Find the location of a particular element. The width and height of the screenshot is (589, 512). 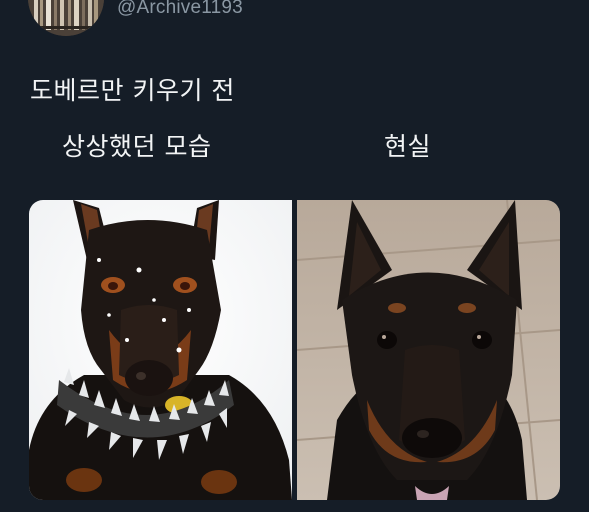

tweet-text: 도베르만 키우기 전 is located at coordinates (132, 90).